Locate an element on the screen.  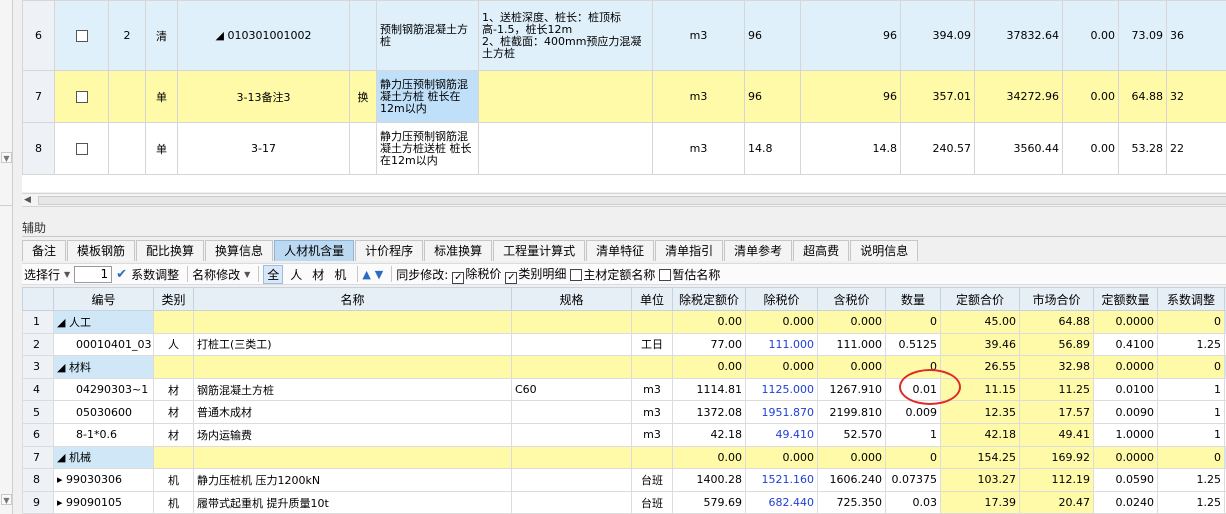
resource-code: ▸ 99090105 is located at coordinates (103, 502).